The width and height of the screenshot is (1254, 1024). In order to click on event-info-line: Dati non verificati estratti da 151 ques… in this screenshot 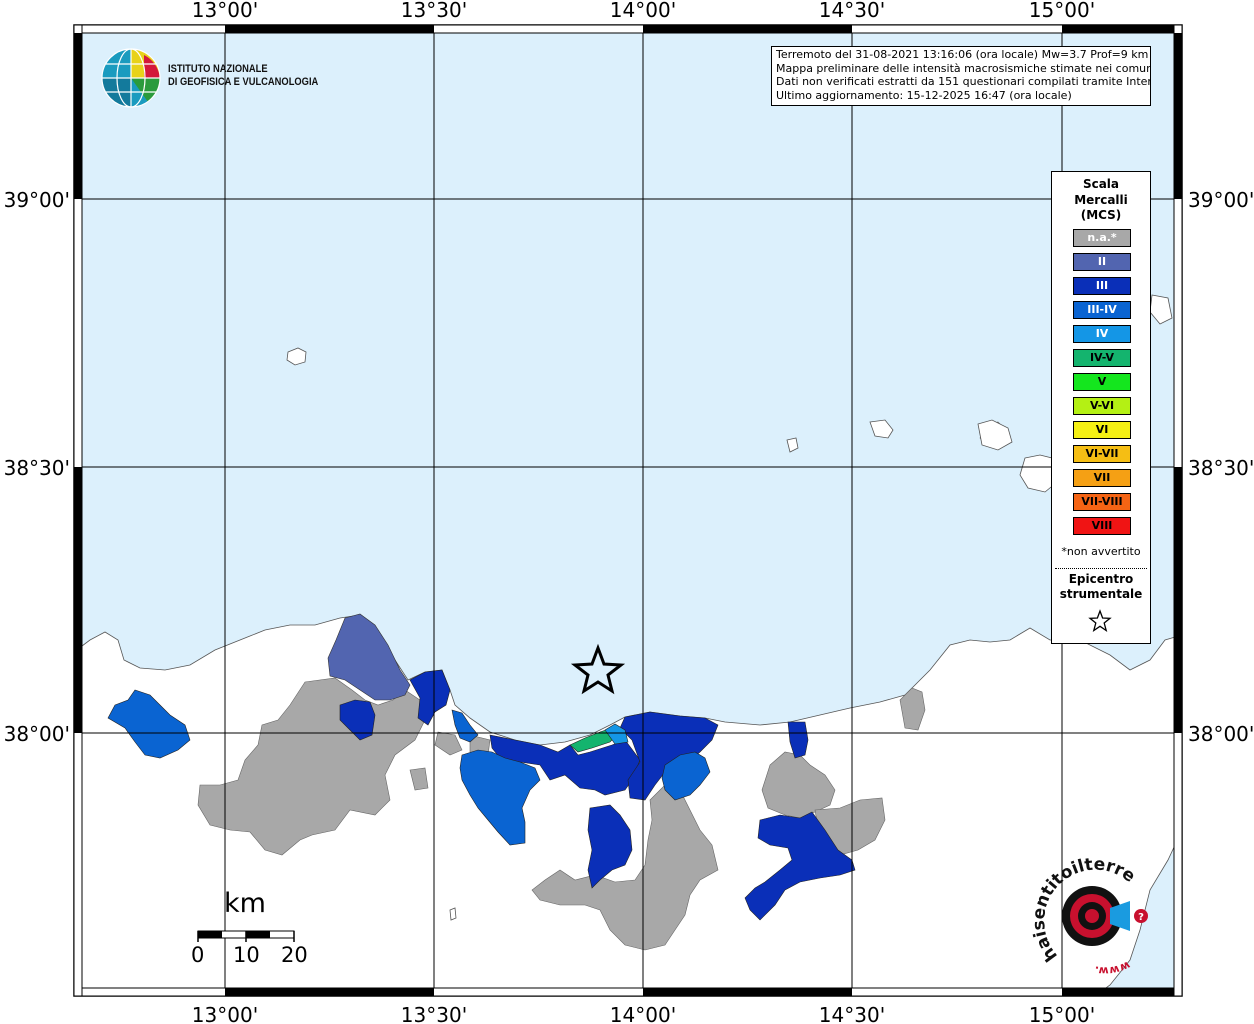, I will do `click(963, 81)`.